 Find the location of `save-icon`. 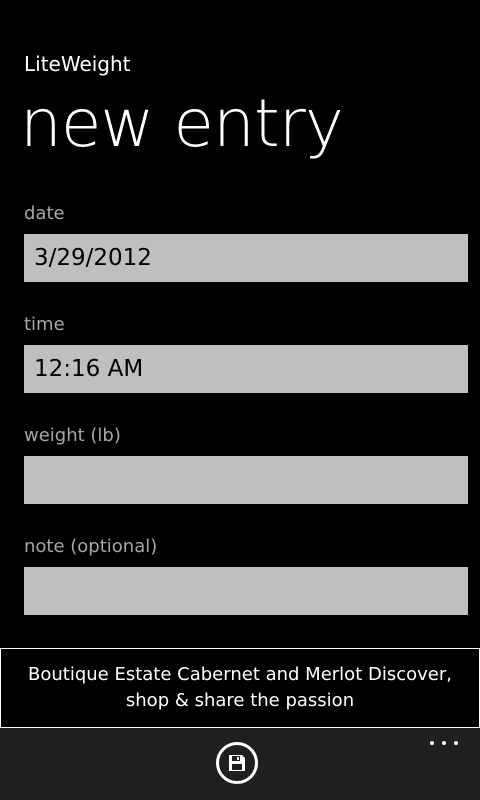

save-icon is located at coordinates (237, 763).